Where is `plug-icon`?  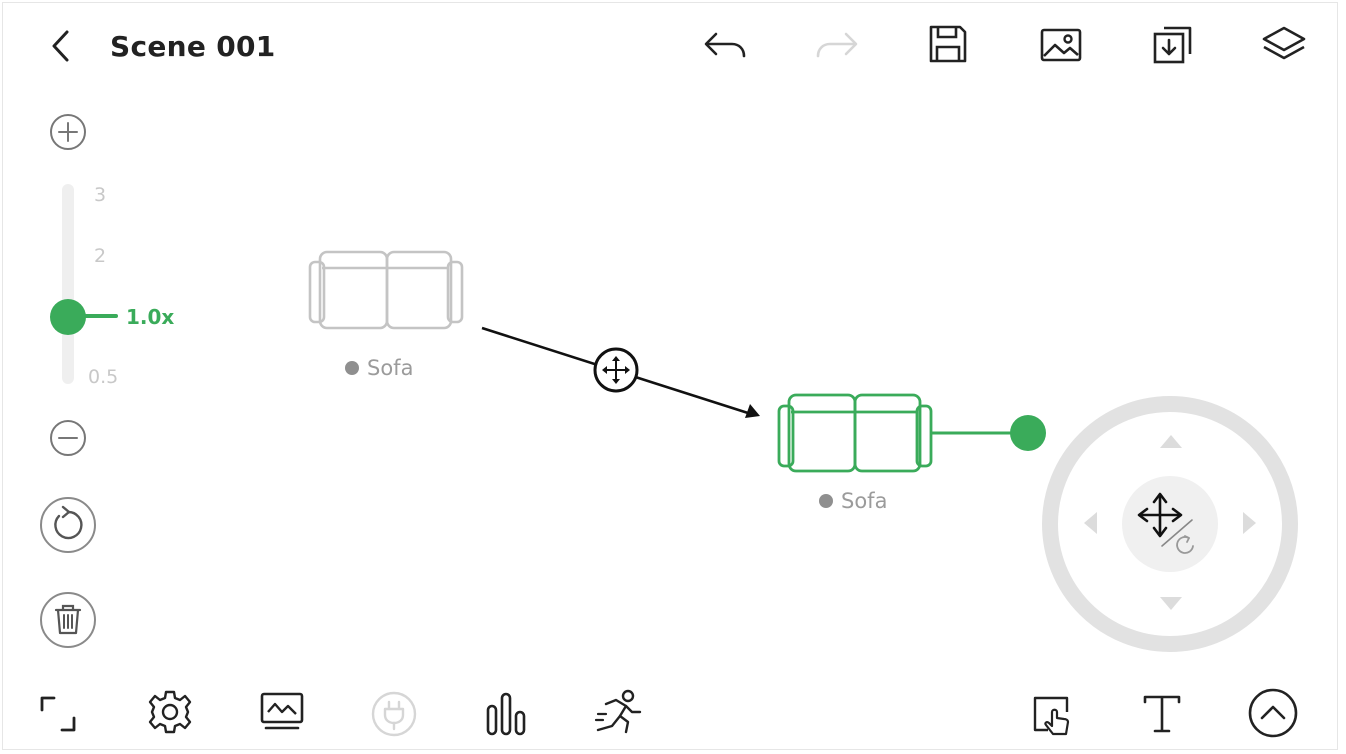 plug-icon is located at coordinates (394, 714).